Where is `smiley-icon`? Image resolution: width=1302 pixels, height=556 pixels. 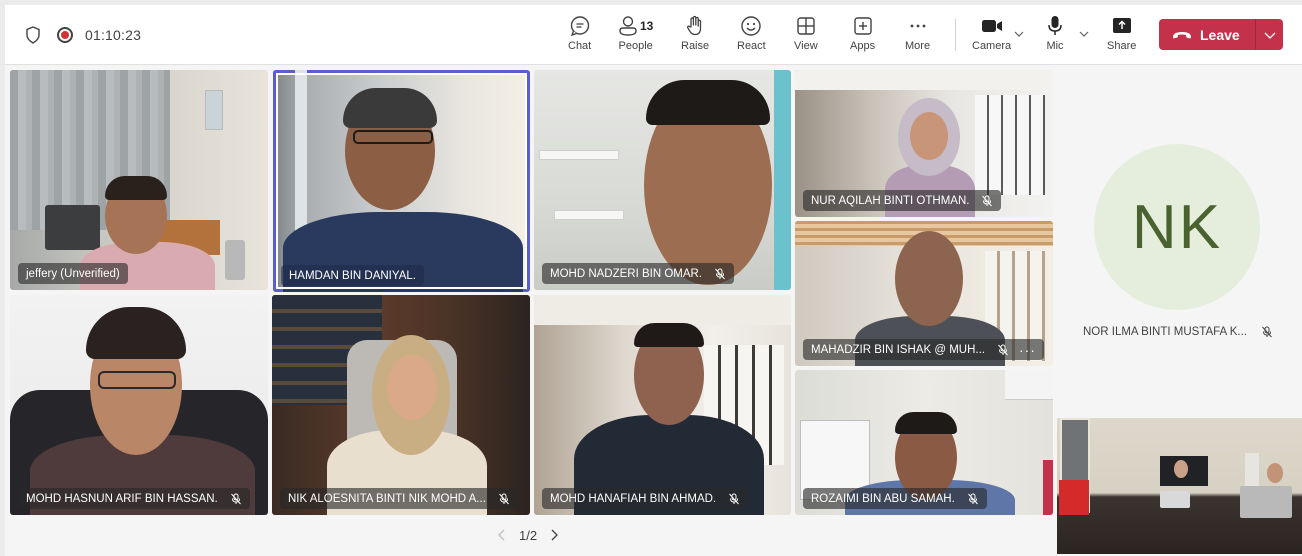 smiley-icon is located at coordinates (751, 26).